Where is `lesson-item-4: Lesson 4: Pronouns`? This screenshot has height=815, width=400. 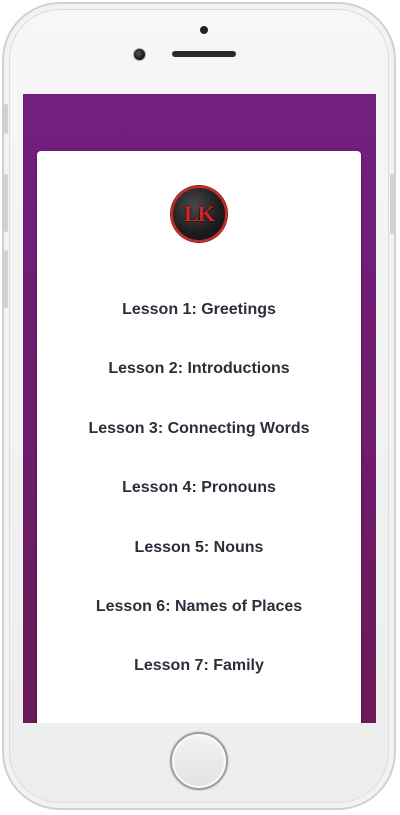
lesson-item-4: Lesson 4: Pronouns is located at coordinates (199, 508).